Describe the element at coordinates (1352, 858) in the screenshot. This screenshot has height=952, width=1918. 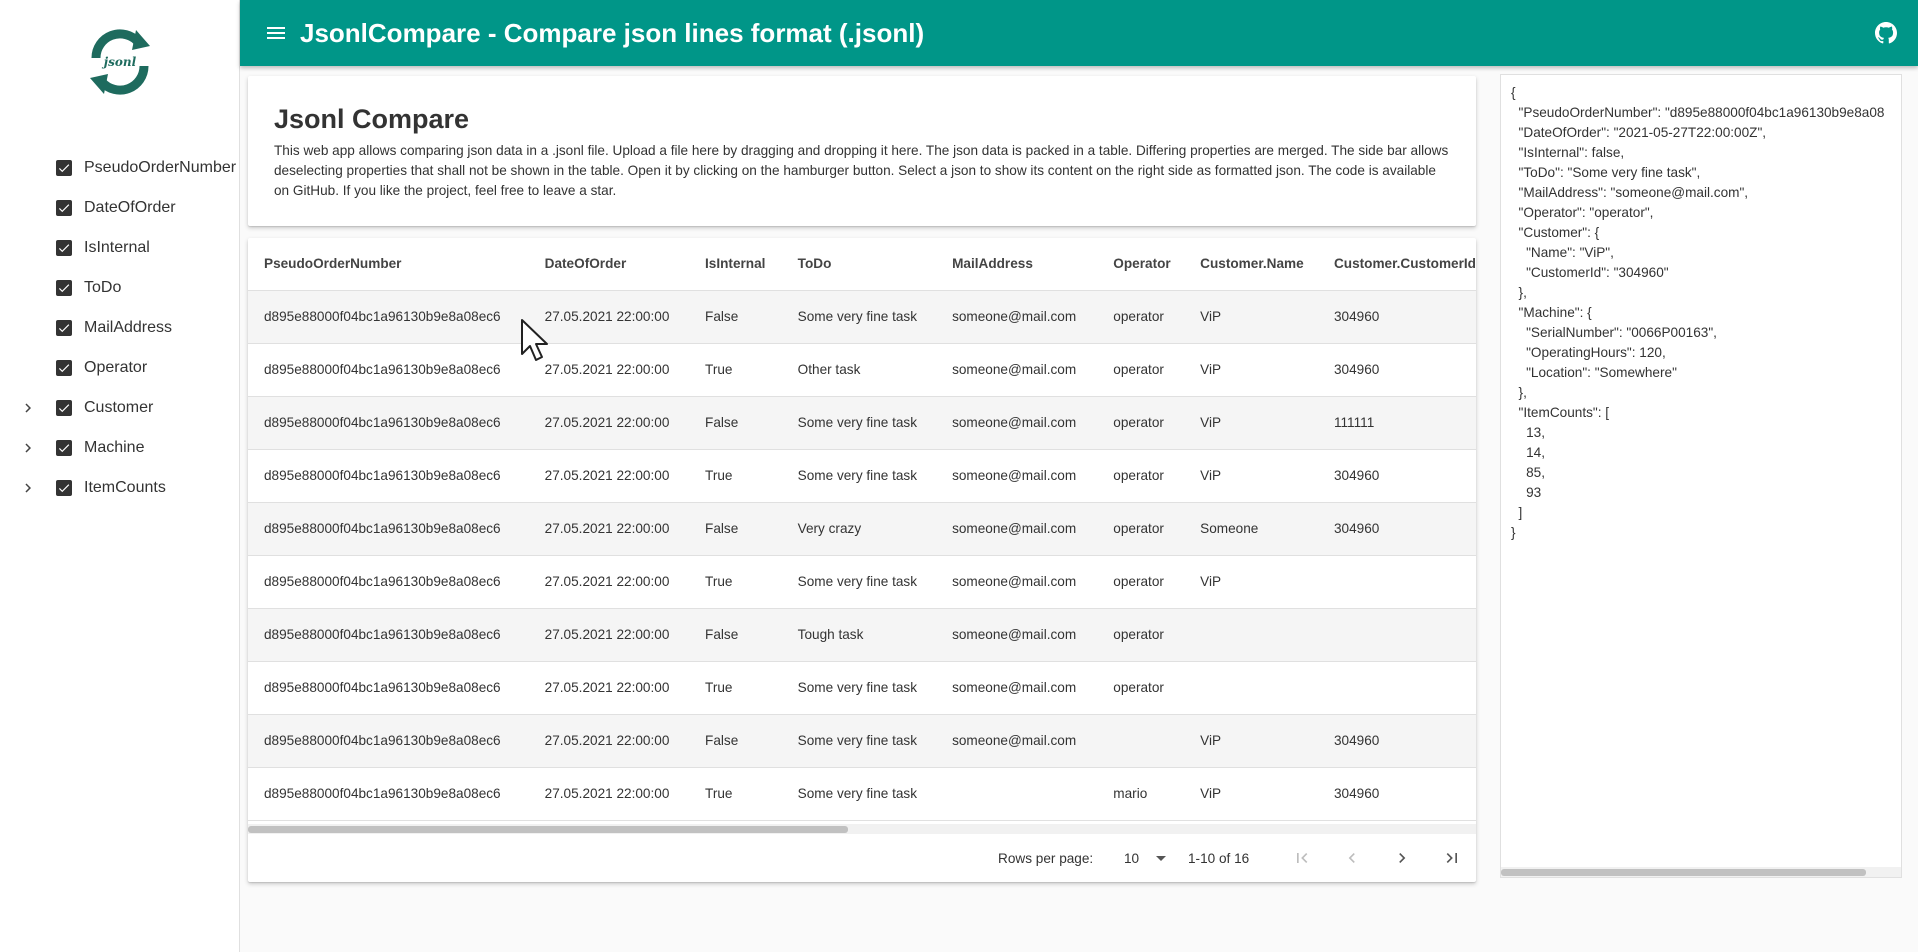
I see `previous-page-button` at that location.